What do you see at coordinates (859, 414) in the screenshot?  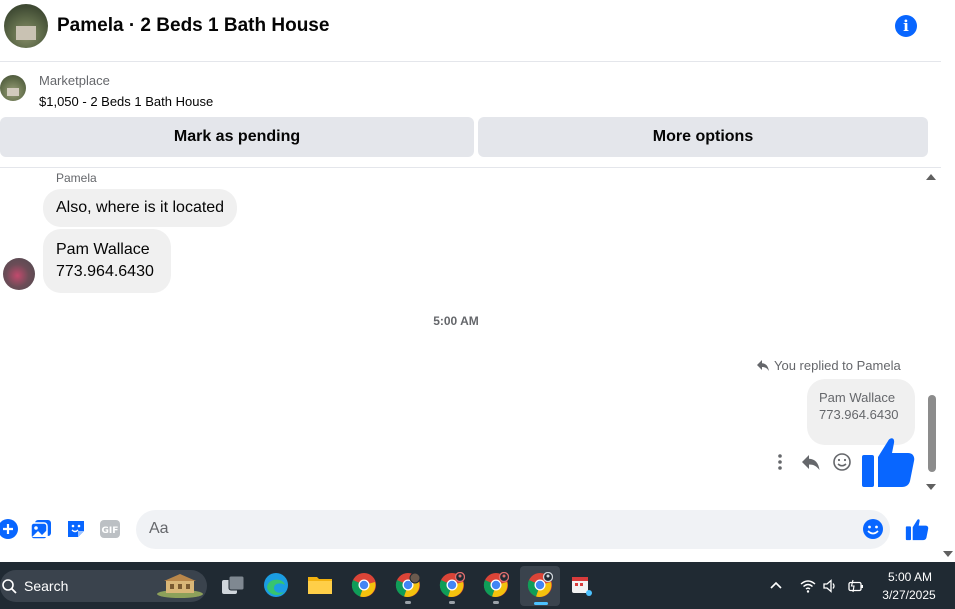 I see `reply-quote-text: 773.964.6430` at bounding box center [859, 414].